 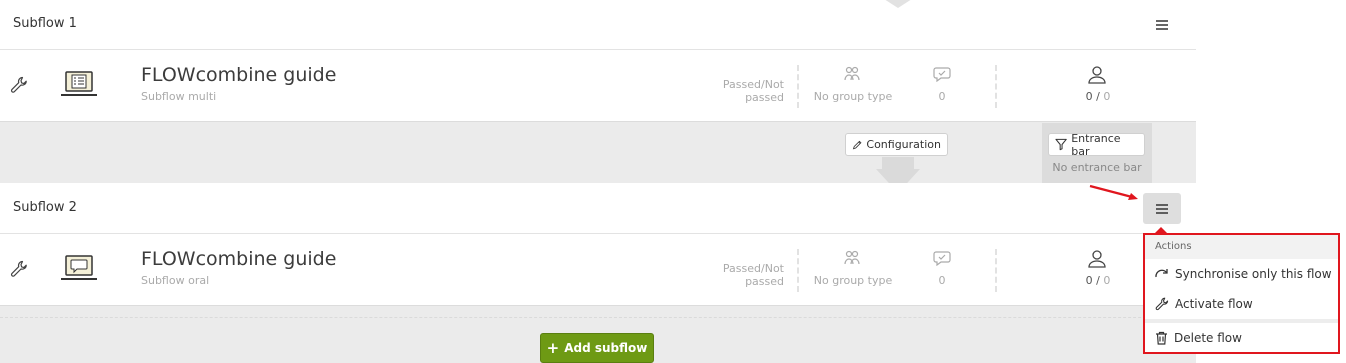 What do you see at coordinates (1061, 144) in the screenshot?
I see `filter-icon` at bounding box center [1061, 144].